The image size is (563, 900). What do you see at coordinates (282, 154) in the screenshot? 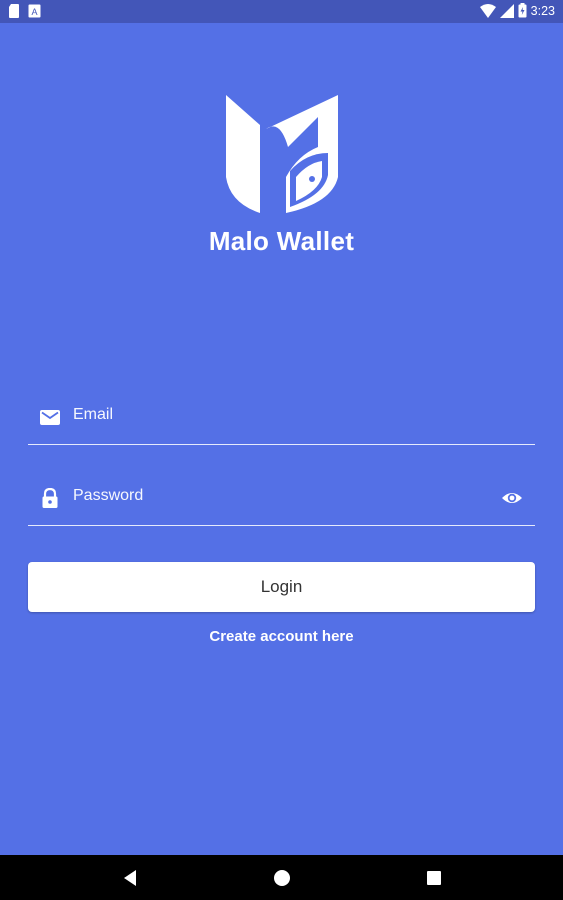
I see `malo-wallet-logo` at bounding box center [282, 154].